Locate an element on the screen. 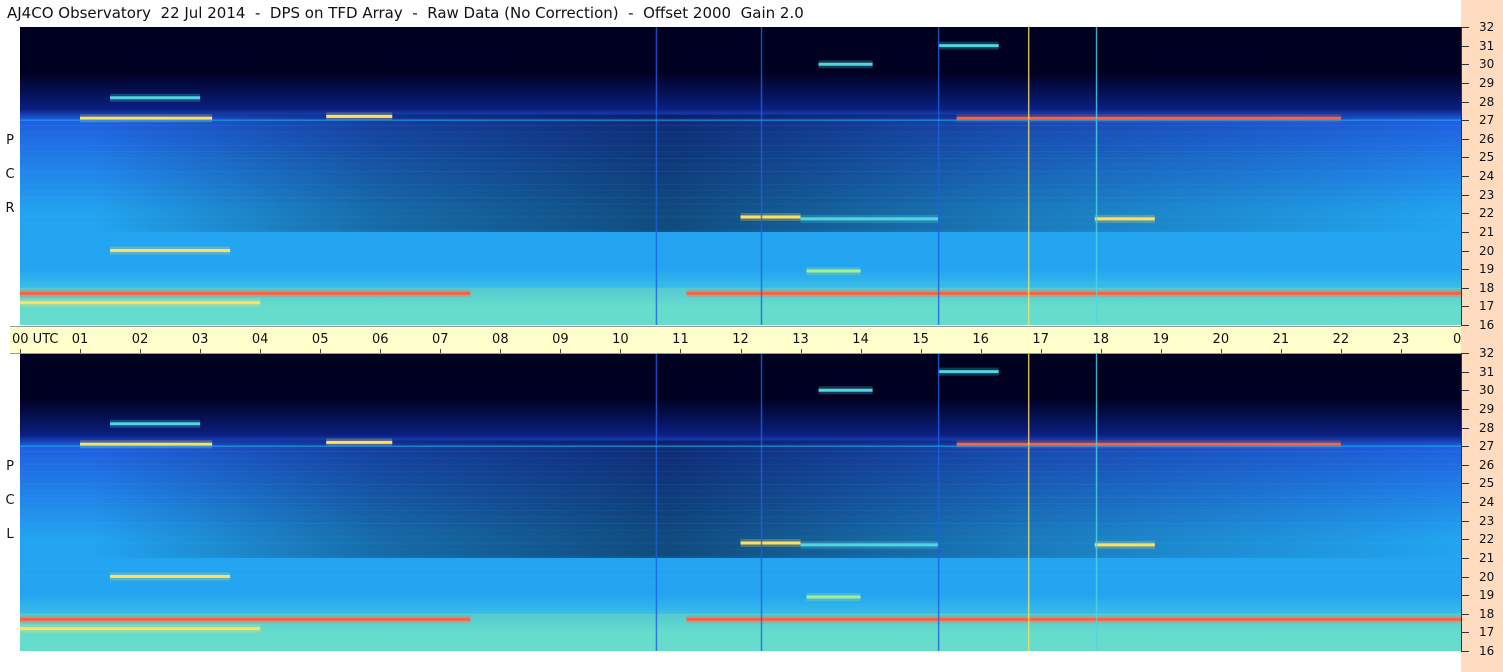 The height and width of the screenshot is (672, 1503). lcp-label: L C P is located at coordinates (10, 502).